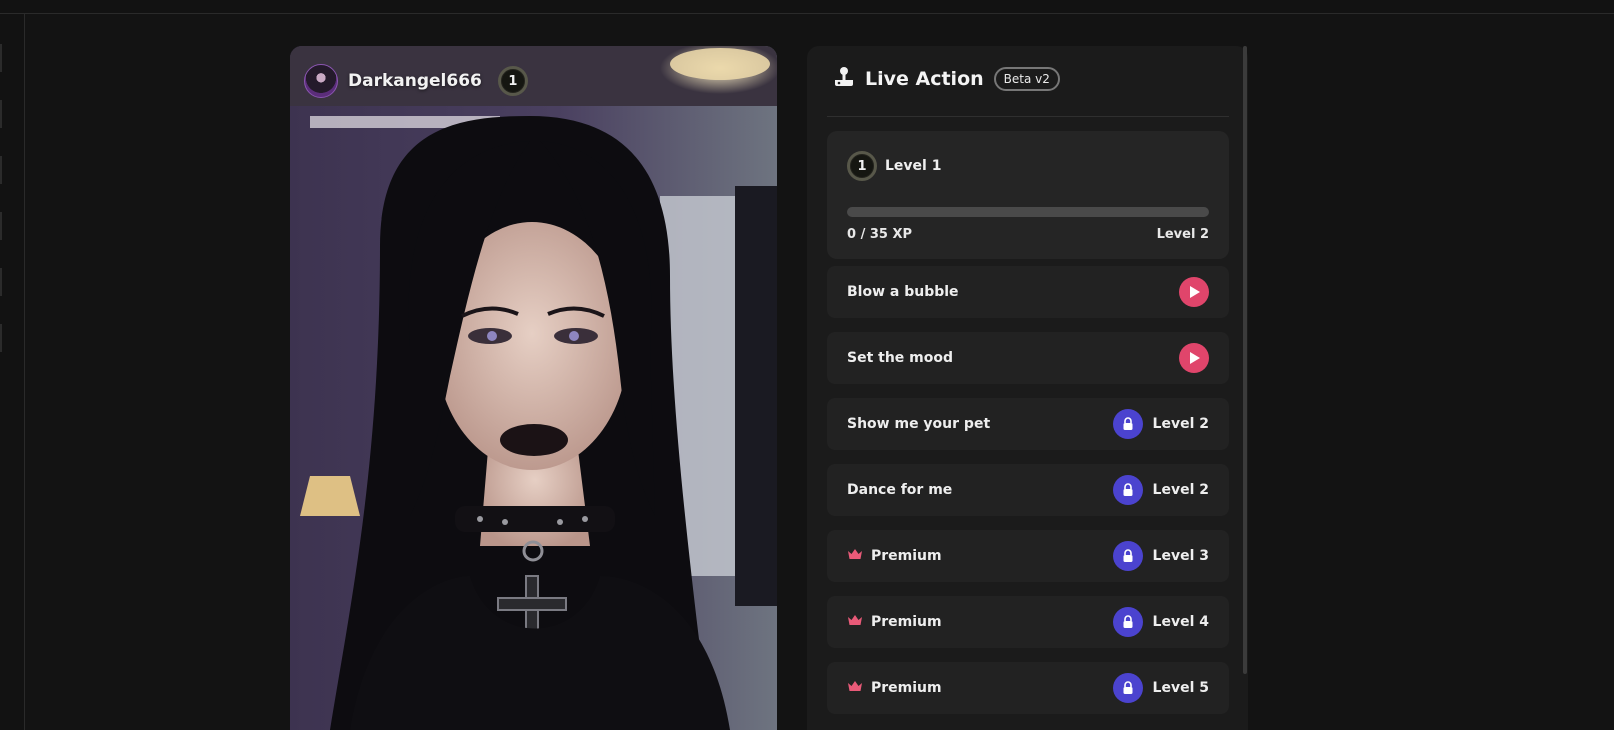  I want to click on top-bar, so click(807, 7).